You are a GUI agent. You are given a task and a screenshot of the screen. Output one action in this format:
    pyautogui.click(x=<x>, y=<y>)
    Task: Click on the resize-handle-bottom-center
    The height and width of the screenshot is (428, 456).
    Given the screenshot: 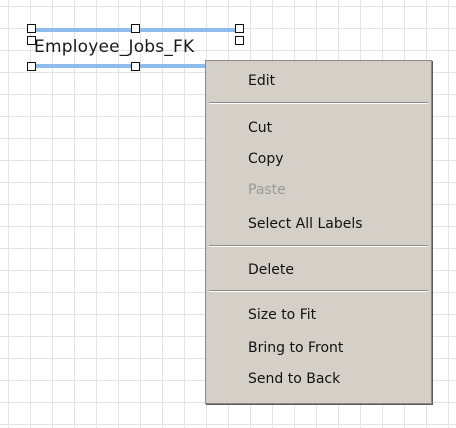 What is the action you would take?
    pyautogui.click(x=135, y=66)
    